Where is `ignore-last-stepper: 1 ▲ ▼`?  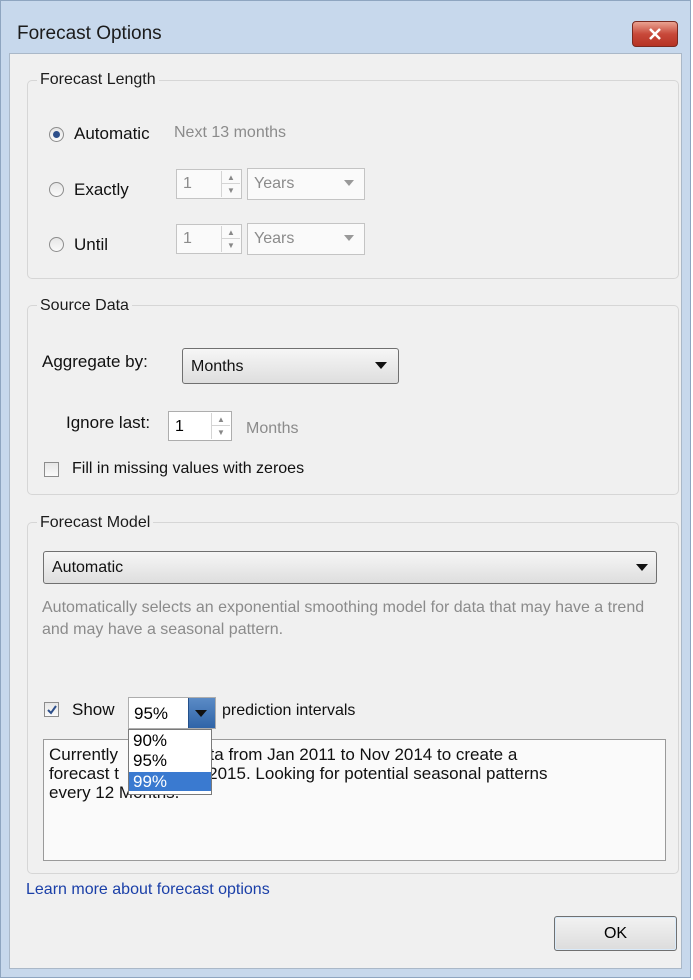
ignore-last-stepper: 1 ▲ ▼ is located at coordinates (200, 426).